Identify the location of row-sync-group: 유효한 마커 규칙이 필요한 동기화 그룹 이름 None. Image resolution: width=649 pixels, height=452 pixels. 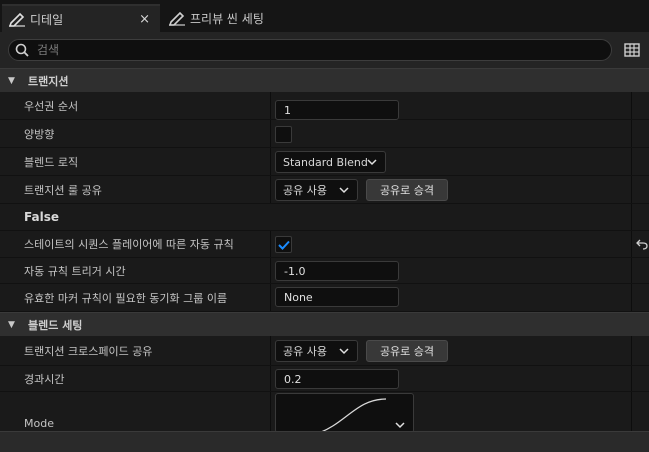
(324, 298).